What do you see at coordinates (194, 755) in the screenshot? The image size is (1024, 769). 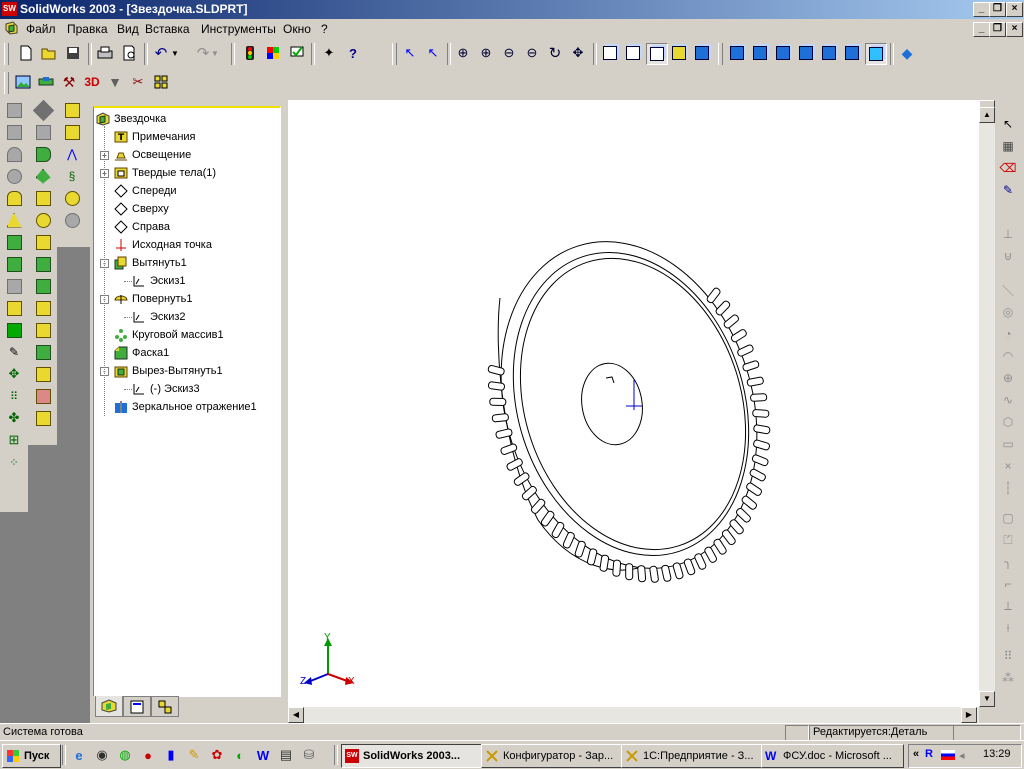 I see `quicklaunch-pen-icon: ✎` at bounding box center [194, 755].